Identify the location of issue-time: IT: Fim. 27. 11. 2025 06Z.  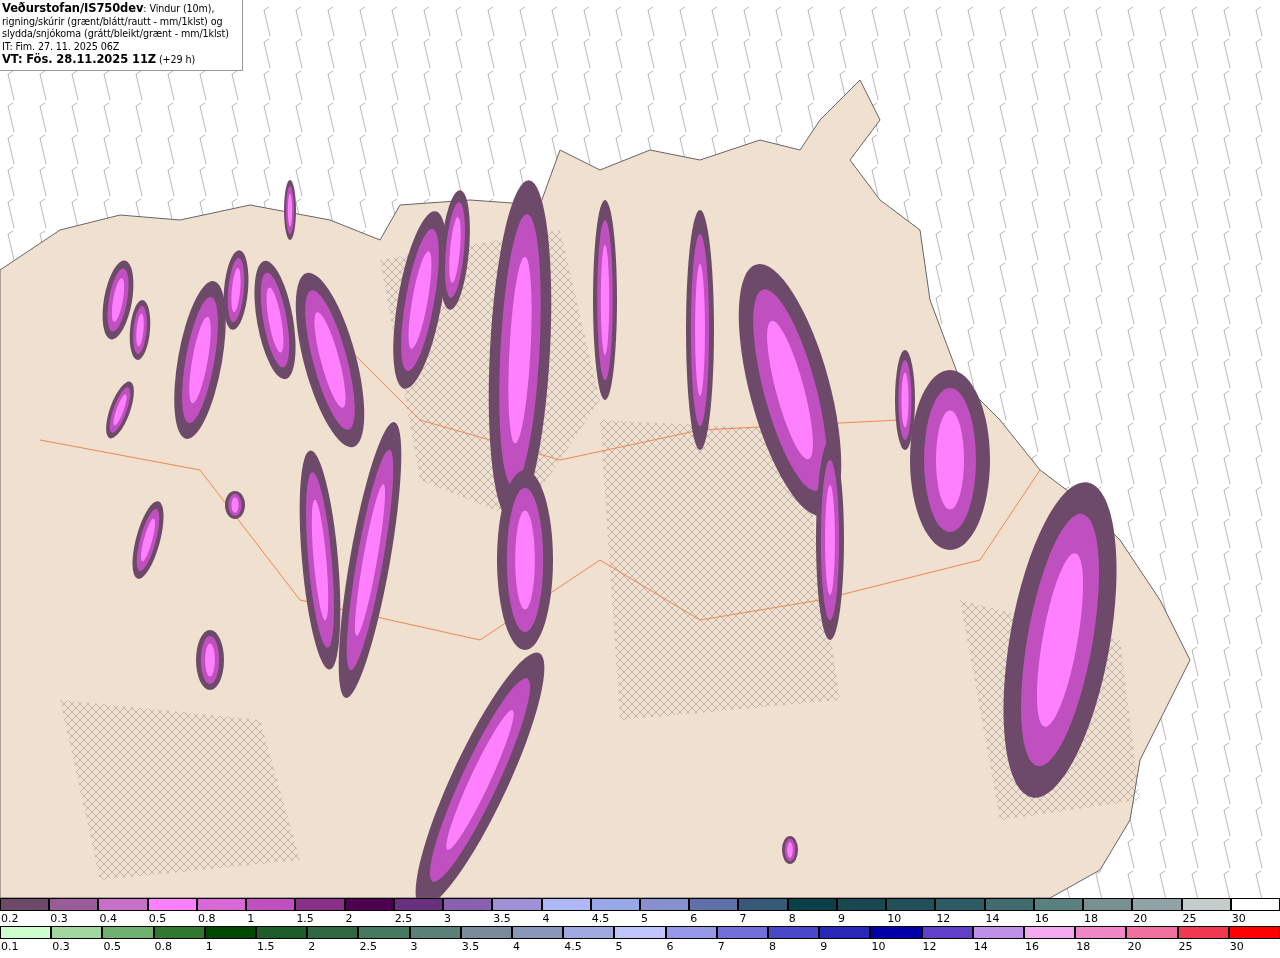
(61, 46).